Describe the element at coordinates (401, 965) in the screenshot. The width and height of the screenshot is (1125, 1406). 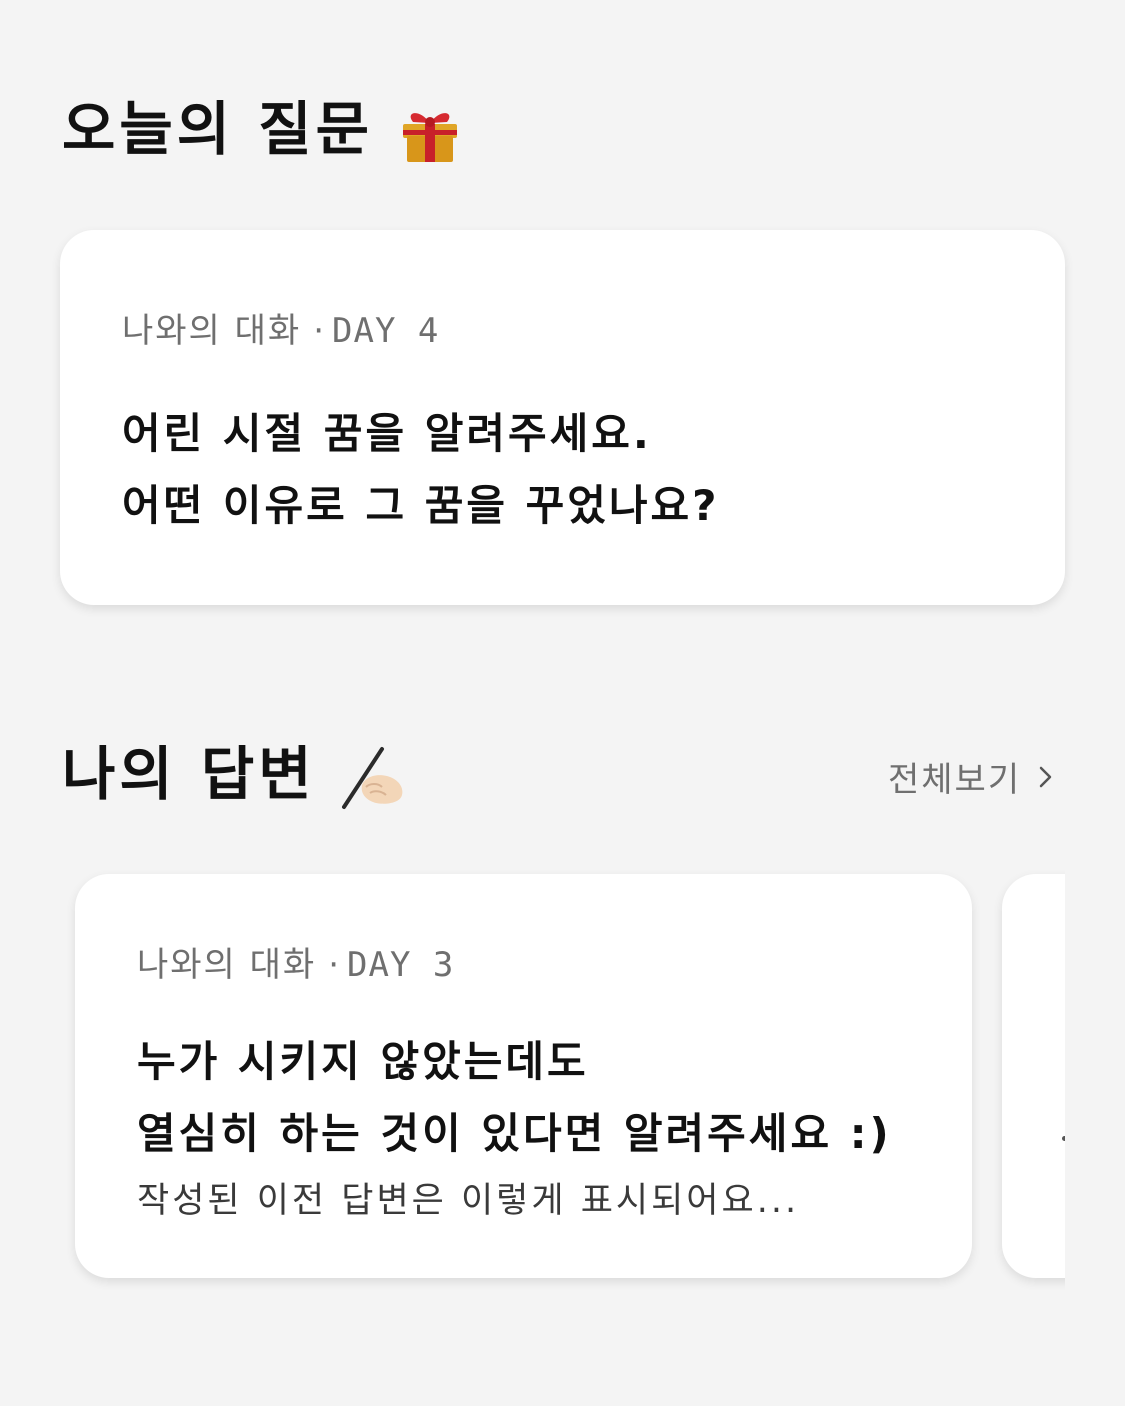
I see `day-label: DAY 3` at that location.